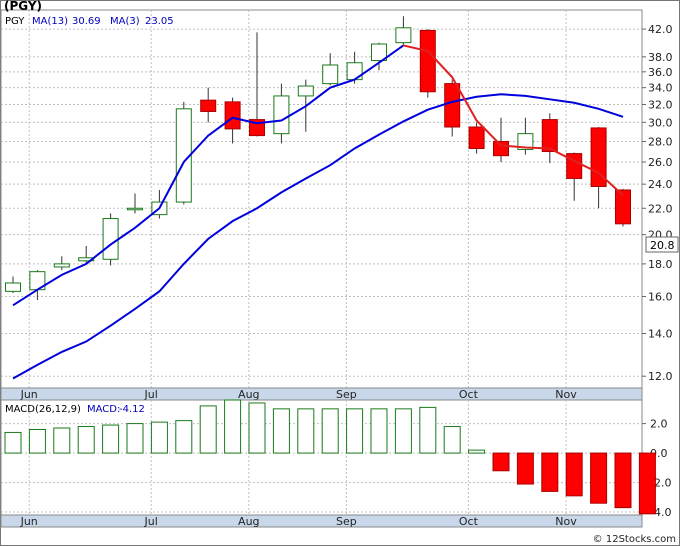  Describe the element at coordinates (321, 521) in the screenshot. I see `macd-month-band` at that location.